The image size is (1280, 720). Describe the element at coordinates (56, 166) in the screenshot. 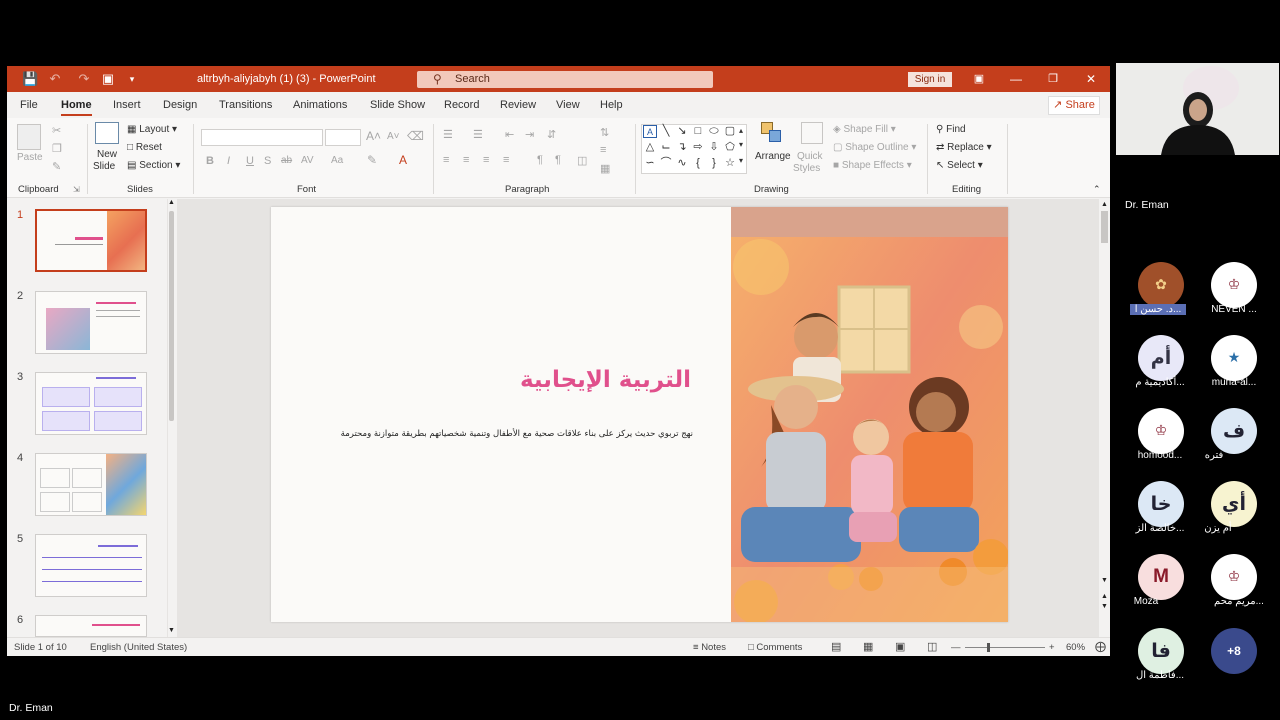

I see `format-painter-icon: ✎` at that location.